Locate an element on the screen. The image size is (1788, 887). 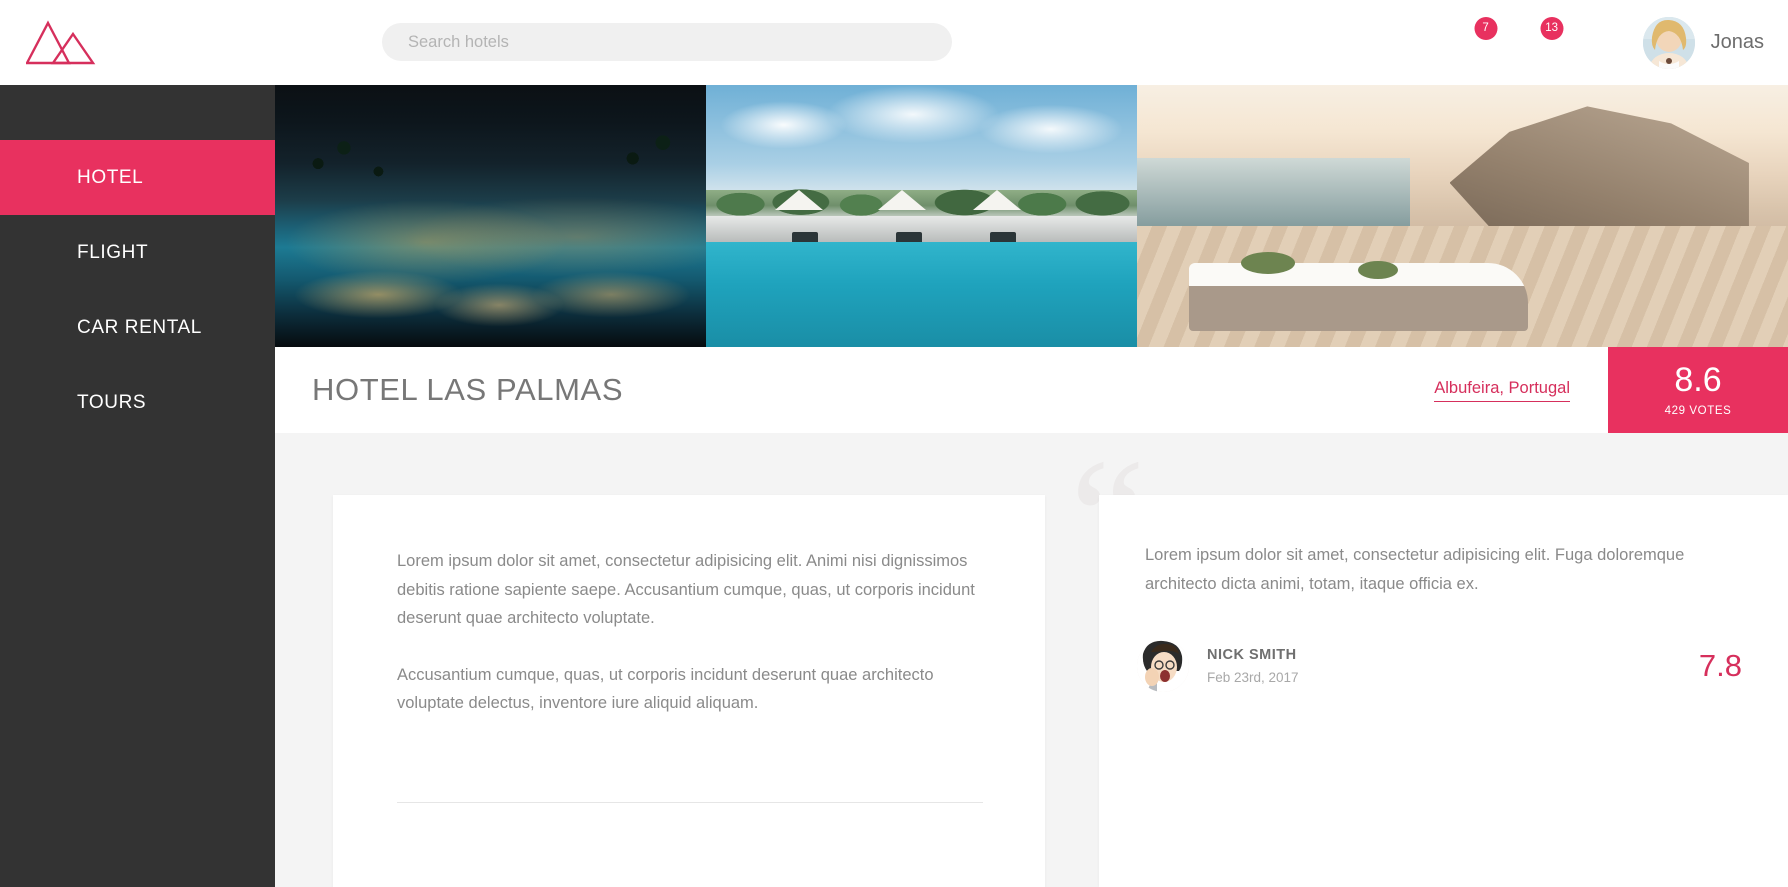
user-menu: Jonas is located at coordinates (1703, 42).